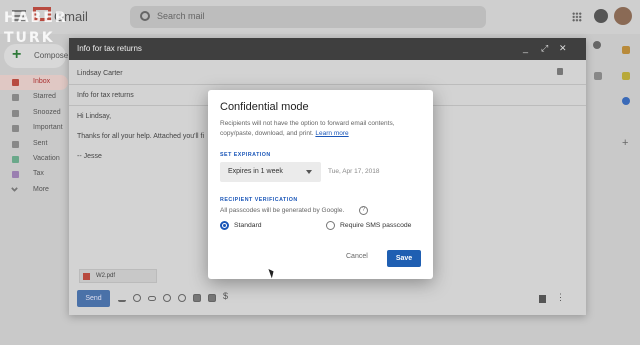  I want to click on subject-field: Info for tax returns, so click(105, 95).